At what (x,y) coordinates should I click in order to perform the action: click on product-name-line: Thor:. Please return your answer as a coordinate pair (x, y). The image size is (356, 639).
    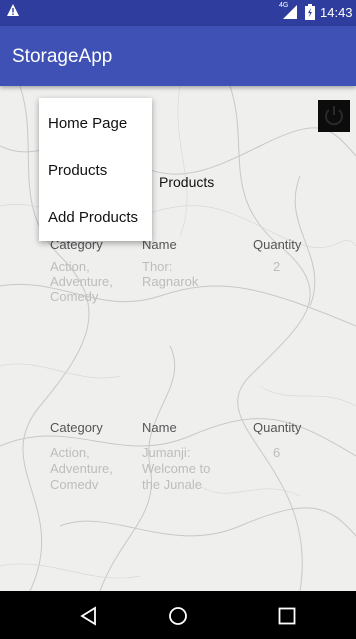
    Looking at the image, I should click on (157, 266).